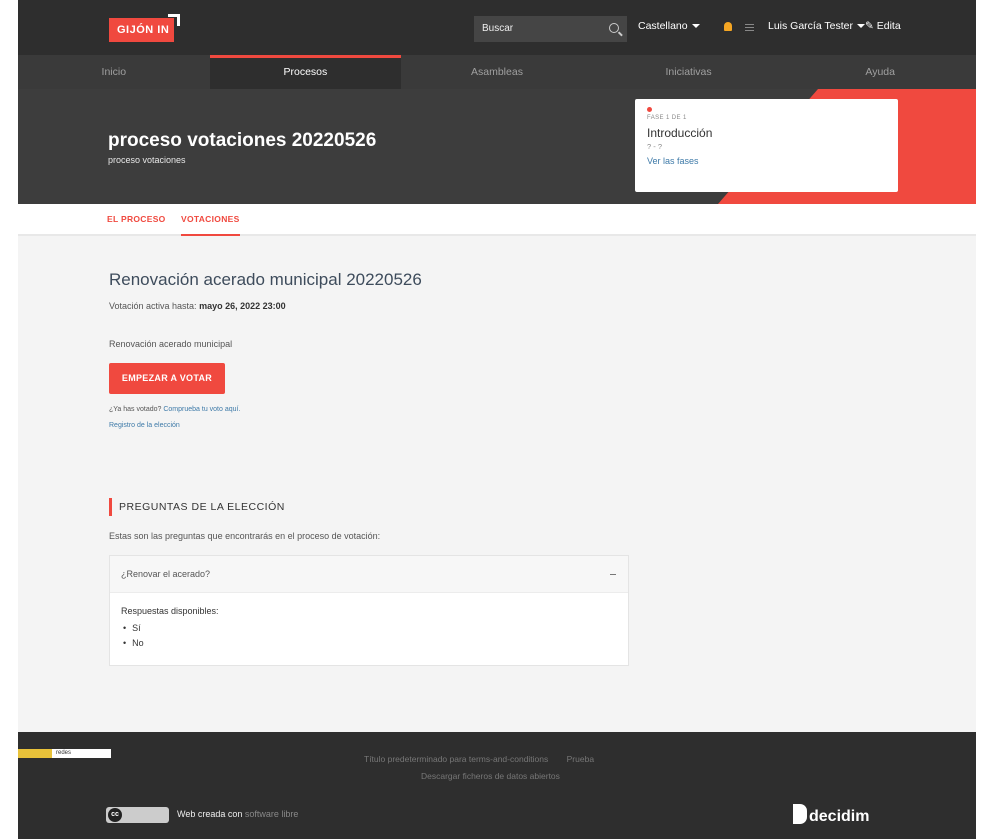 The height and width of the screenshot is (839, 984). I want to click on question-title: ¿Renovar el acerado?, so click(166, 574).